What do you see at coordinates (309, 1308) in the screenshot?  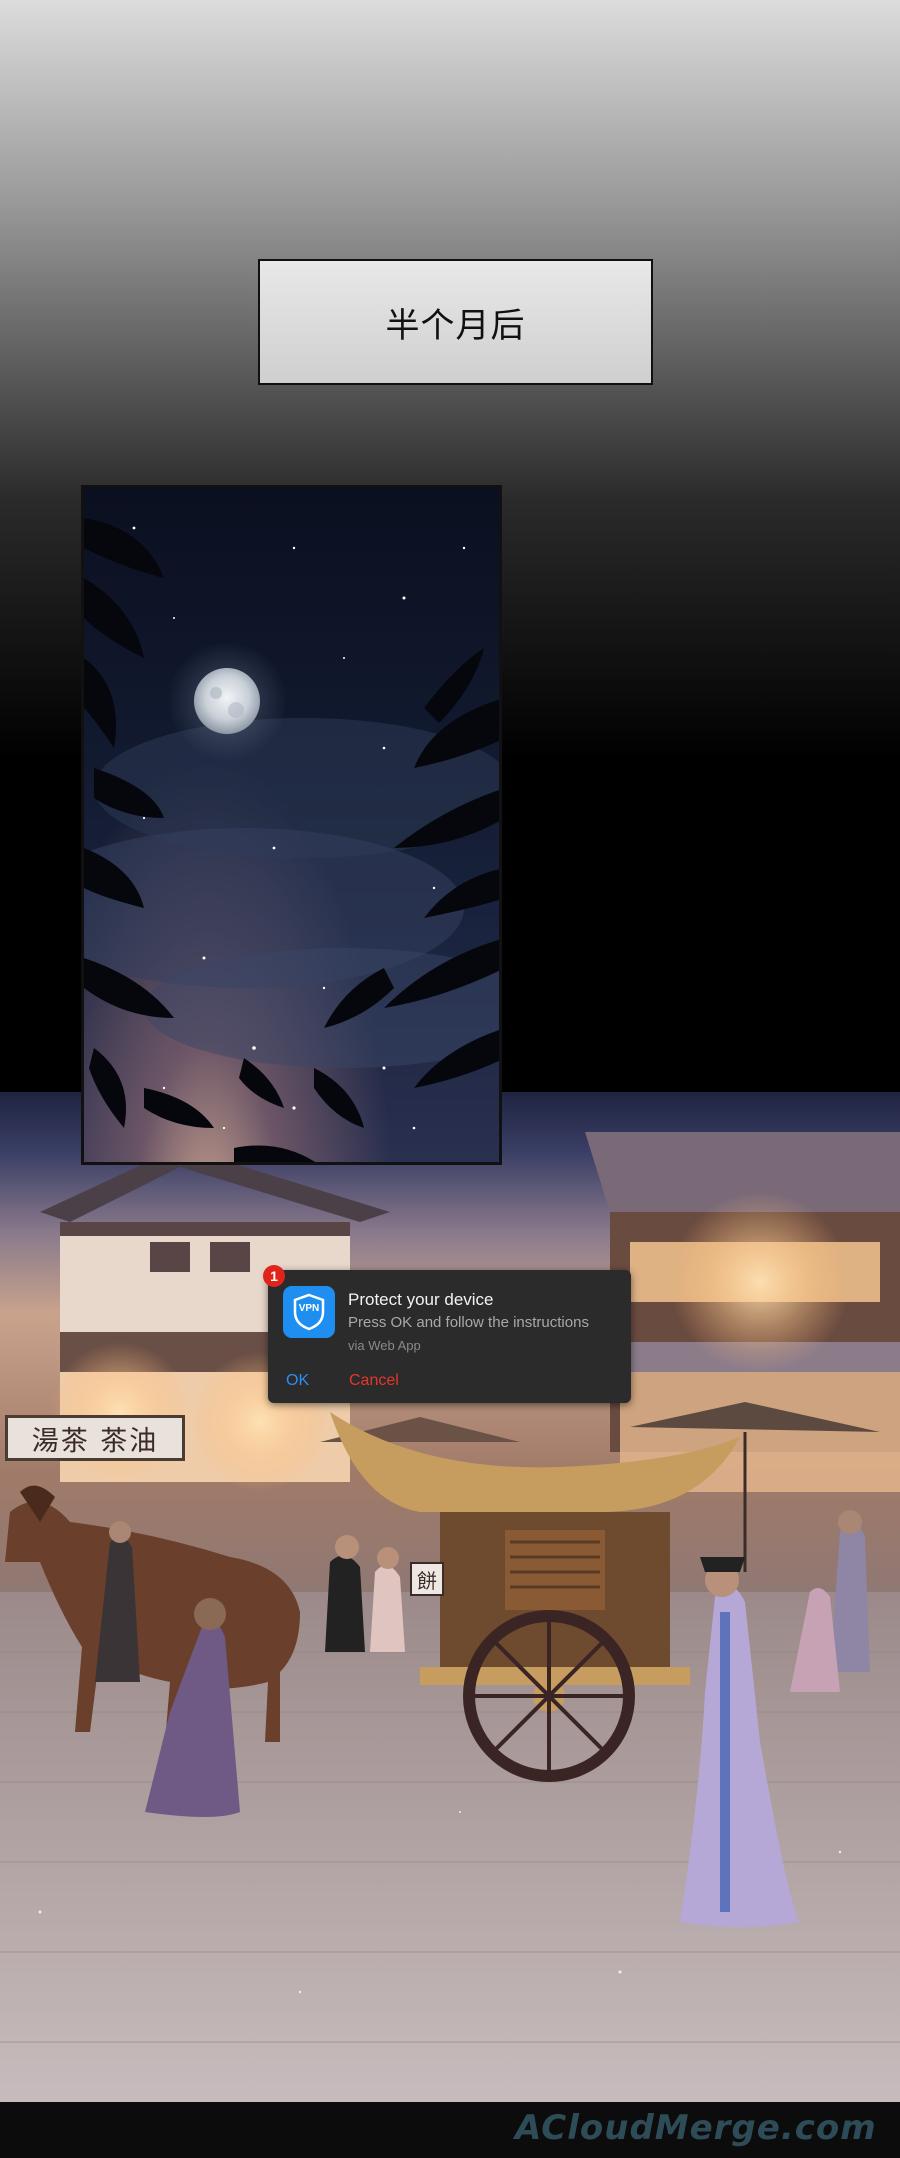 I see `vpn-icon-label: VPN` at bounding box center [309, 1308].